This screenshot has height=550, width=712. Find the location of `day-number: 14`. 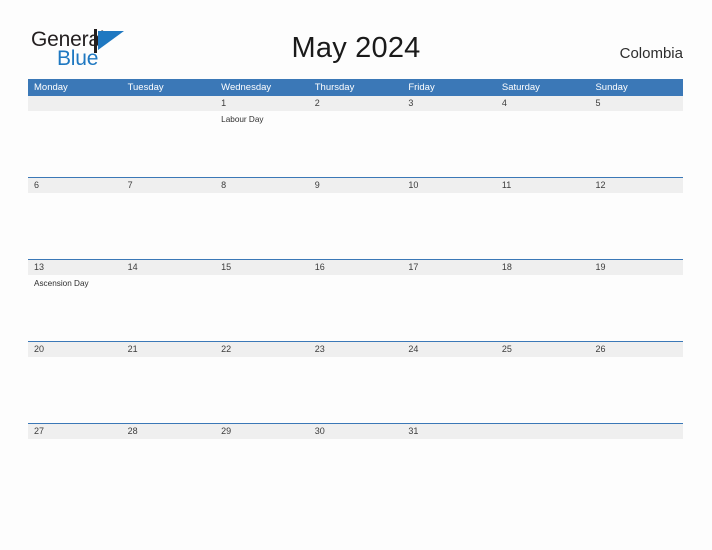

day-number: 14 is located at coordinates (169, 267).